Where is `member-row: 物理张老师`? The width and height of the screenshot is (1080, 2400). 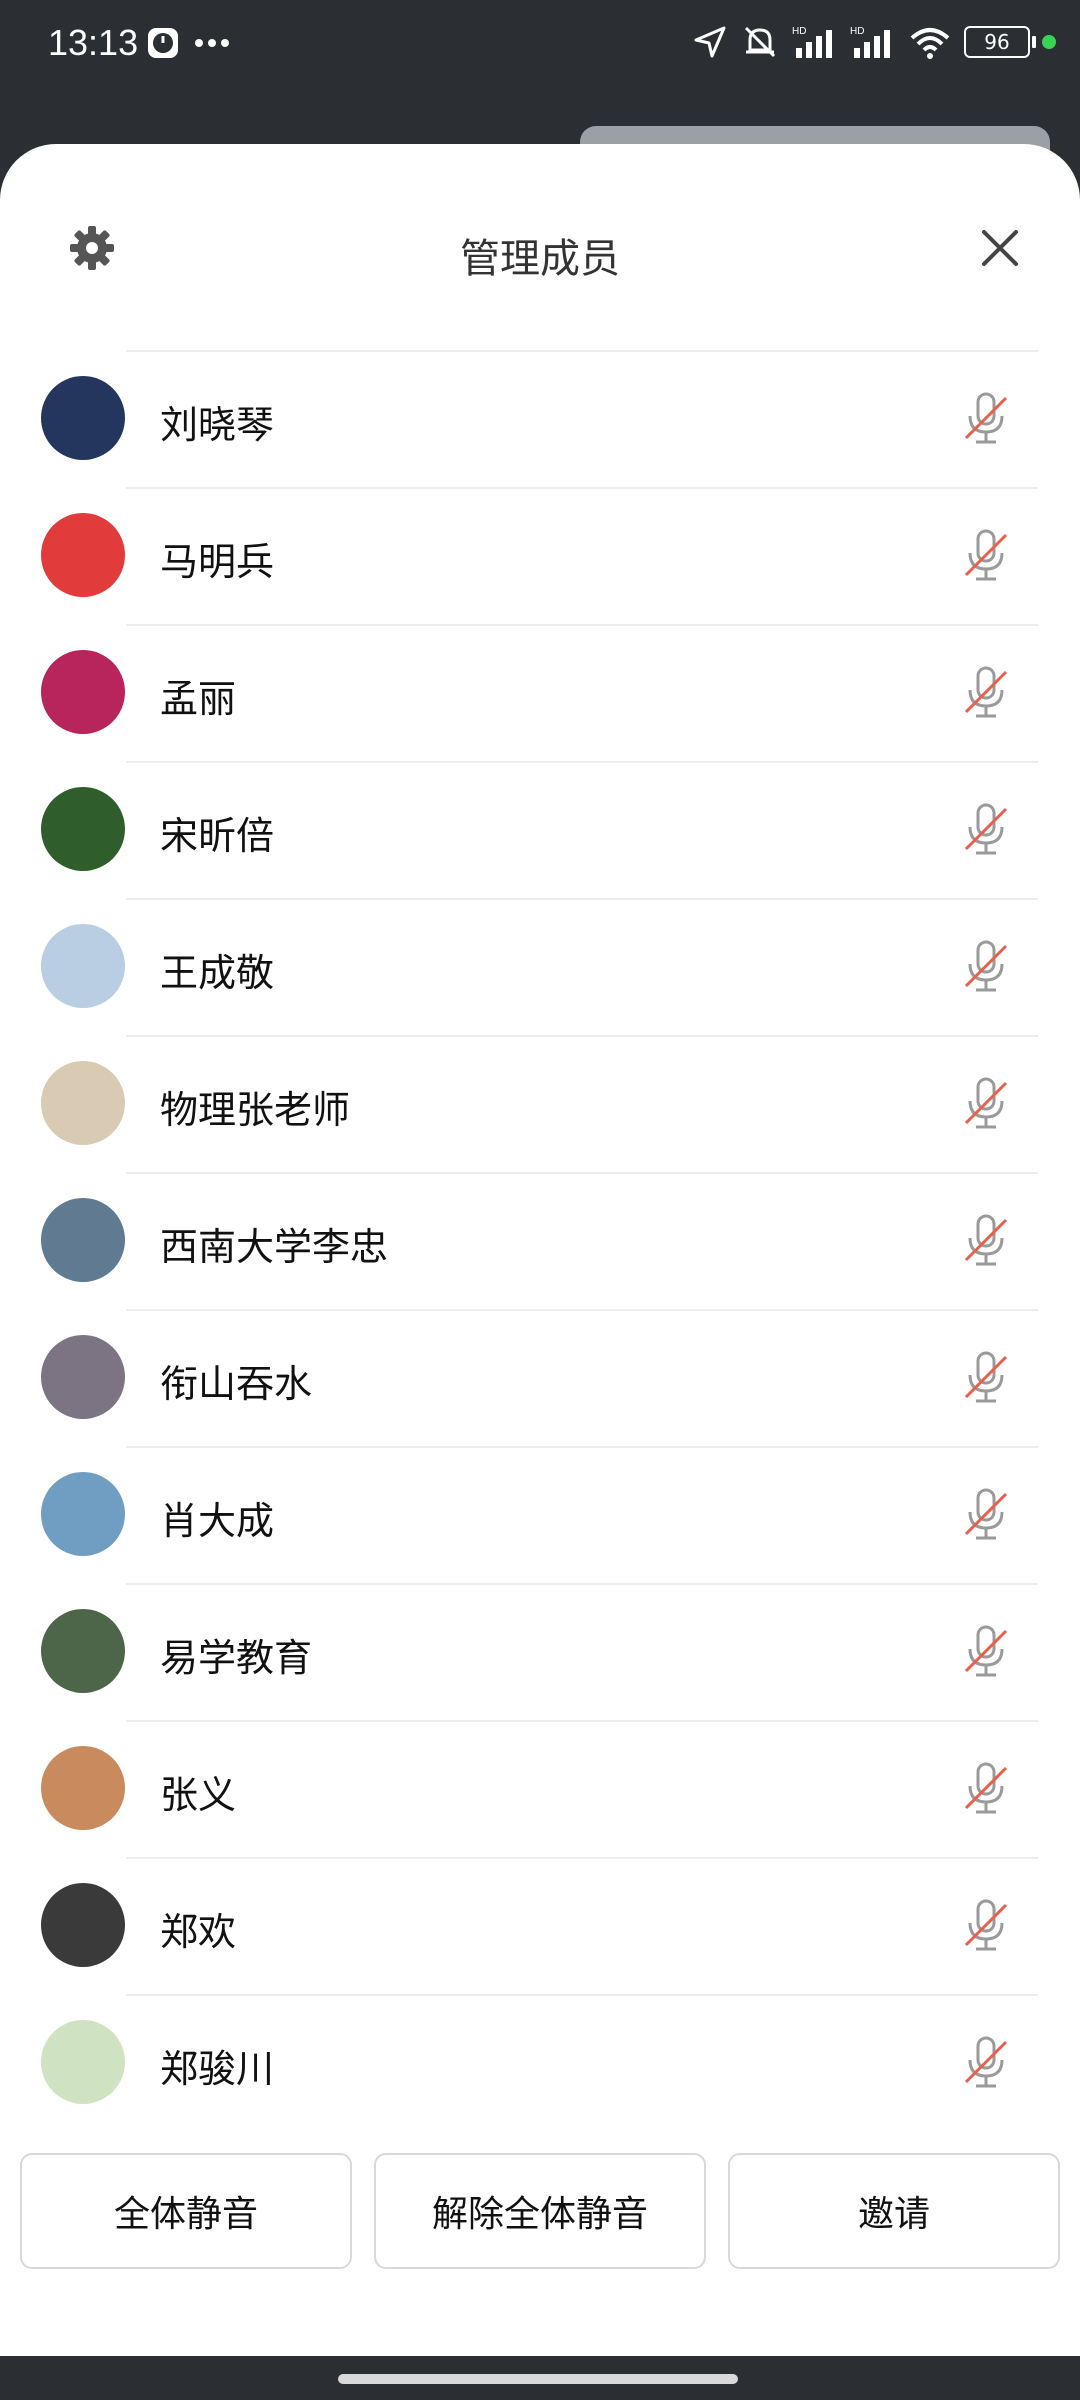
member-row: 物理张老师 is located at coordinates (540, 1103).